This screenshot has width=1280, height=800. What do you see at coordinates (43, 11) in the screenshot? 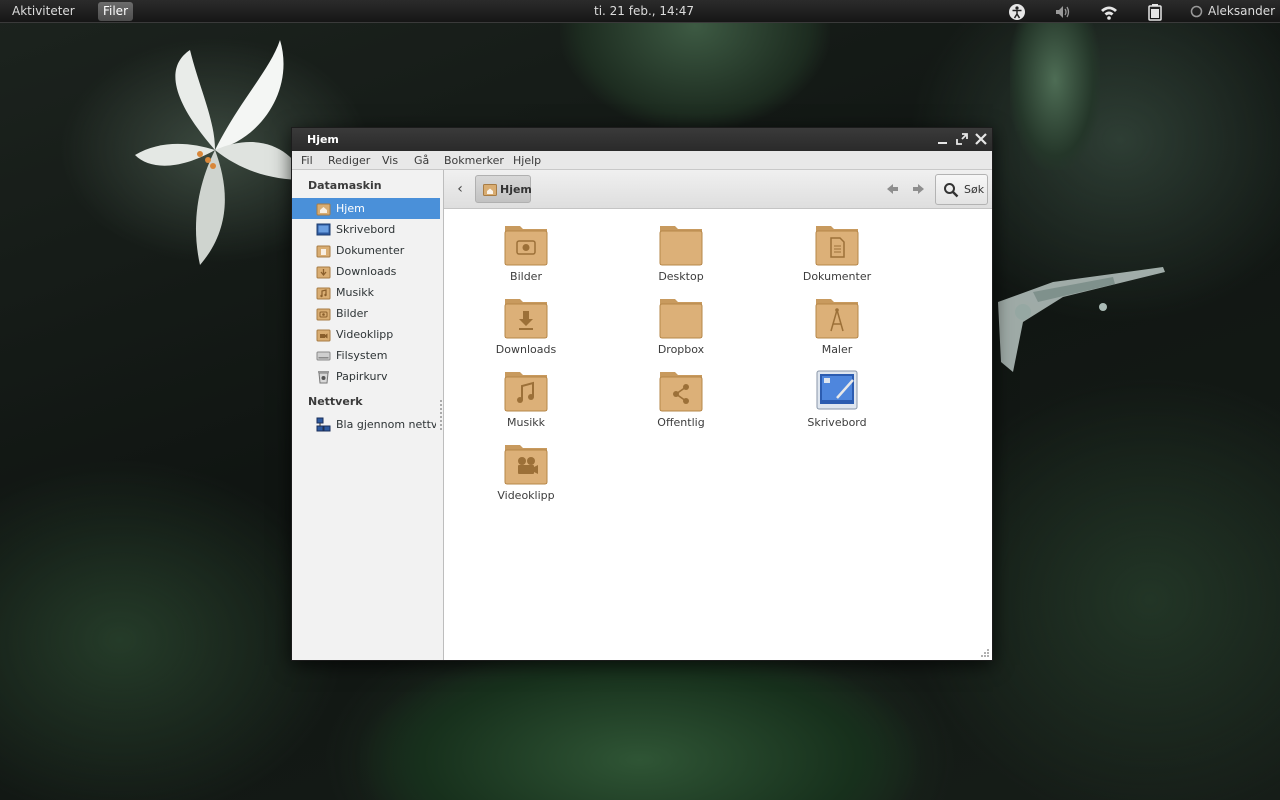
I see `activities-button: Aktiviteter` at bounding box center [43, 11].